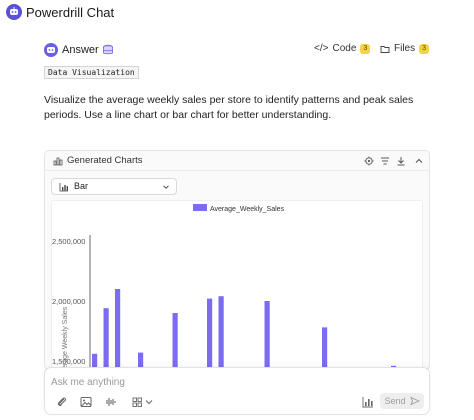 The height and width of the screenshot is (420, 474). I want to click on send-button: Send, so click(402, 401).